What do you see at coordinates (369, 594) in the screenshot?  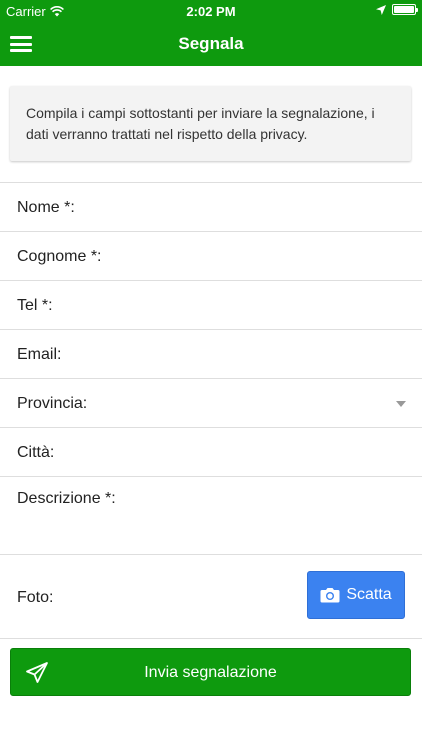 I see `scatta-label: Scatta` at bounding box center [369, 594].